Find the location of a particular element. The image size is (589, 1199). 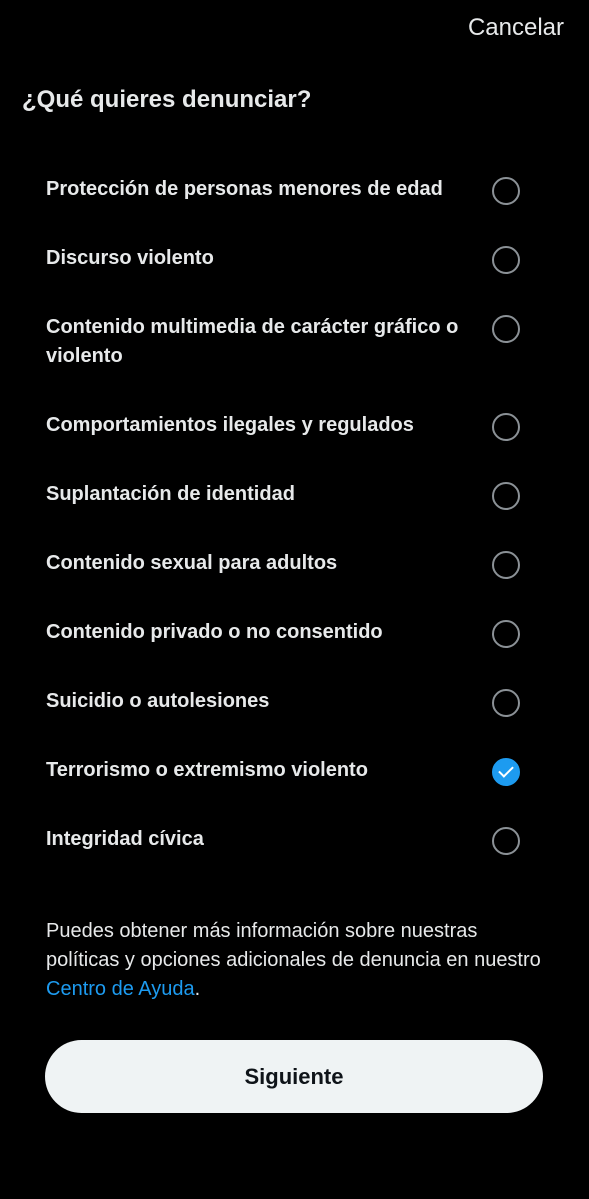

option-label: Contenido privado o no consentido is located at coordinates (214, 632).